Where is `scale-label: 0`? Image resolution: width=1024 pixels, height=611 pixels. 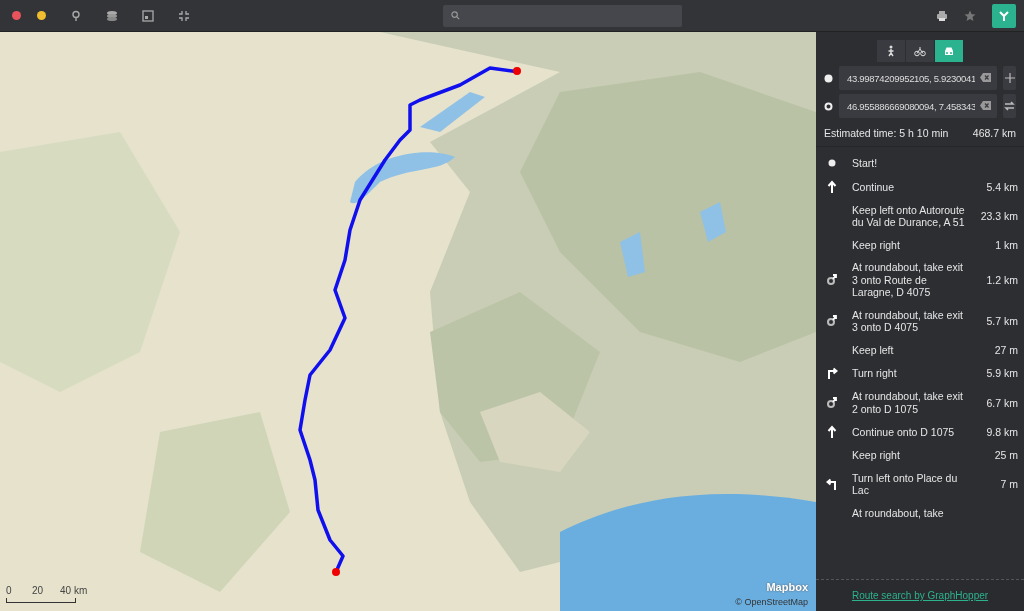
scale-label: 0 is located at coordinates (9, 591).